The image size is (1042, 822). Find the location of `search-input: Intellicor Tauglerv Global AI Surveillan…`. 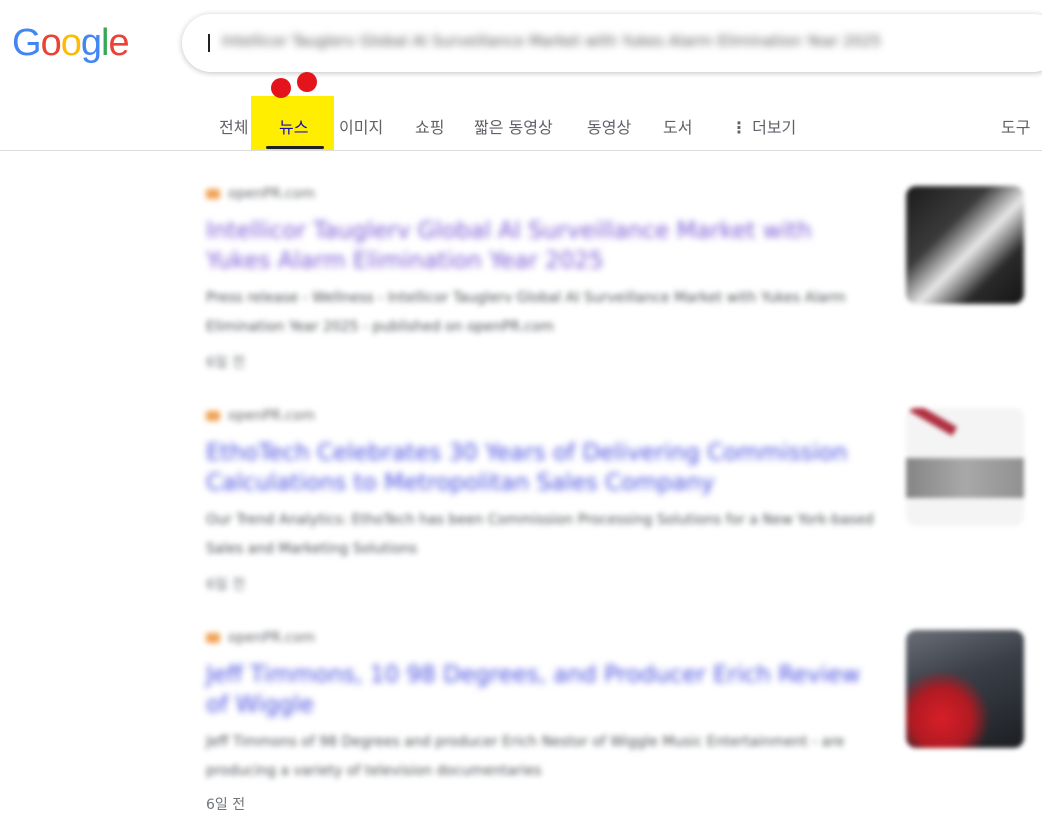

search-input: Intellicor Tauglerv Global AI Surveillan… is located at coordinates (551, 41).